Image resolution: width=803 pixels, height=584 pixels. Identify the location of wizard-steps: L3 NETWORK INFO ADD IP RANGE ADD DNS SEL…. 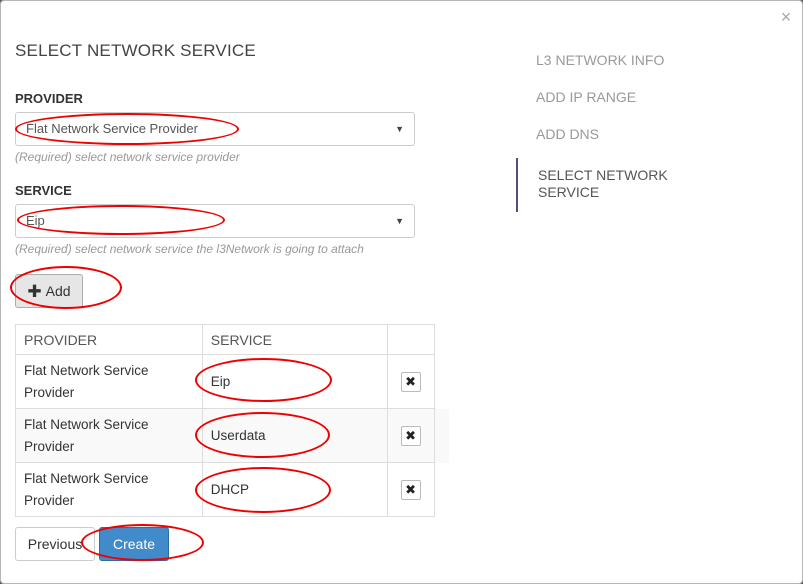
(646, 127).